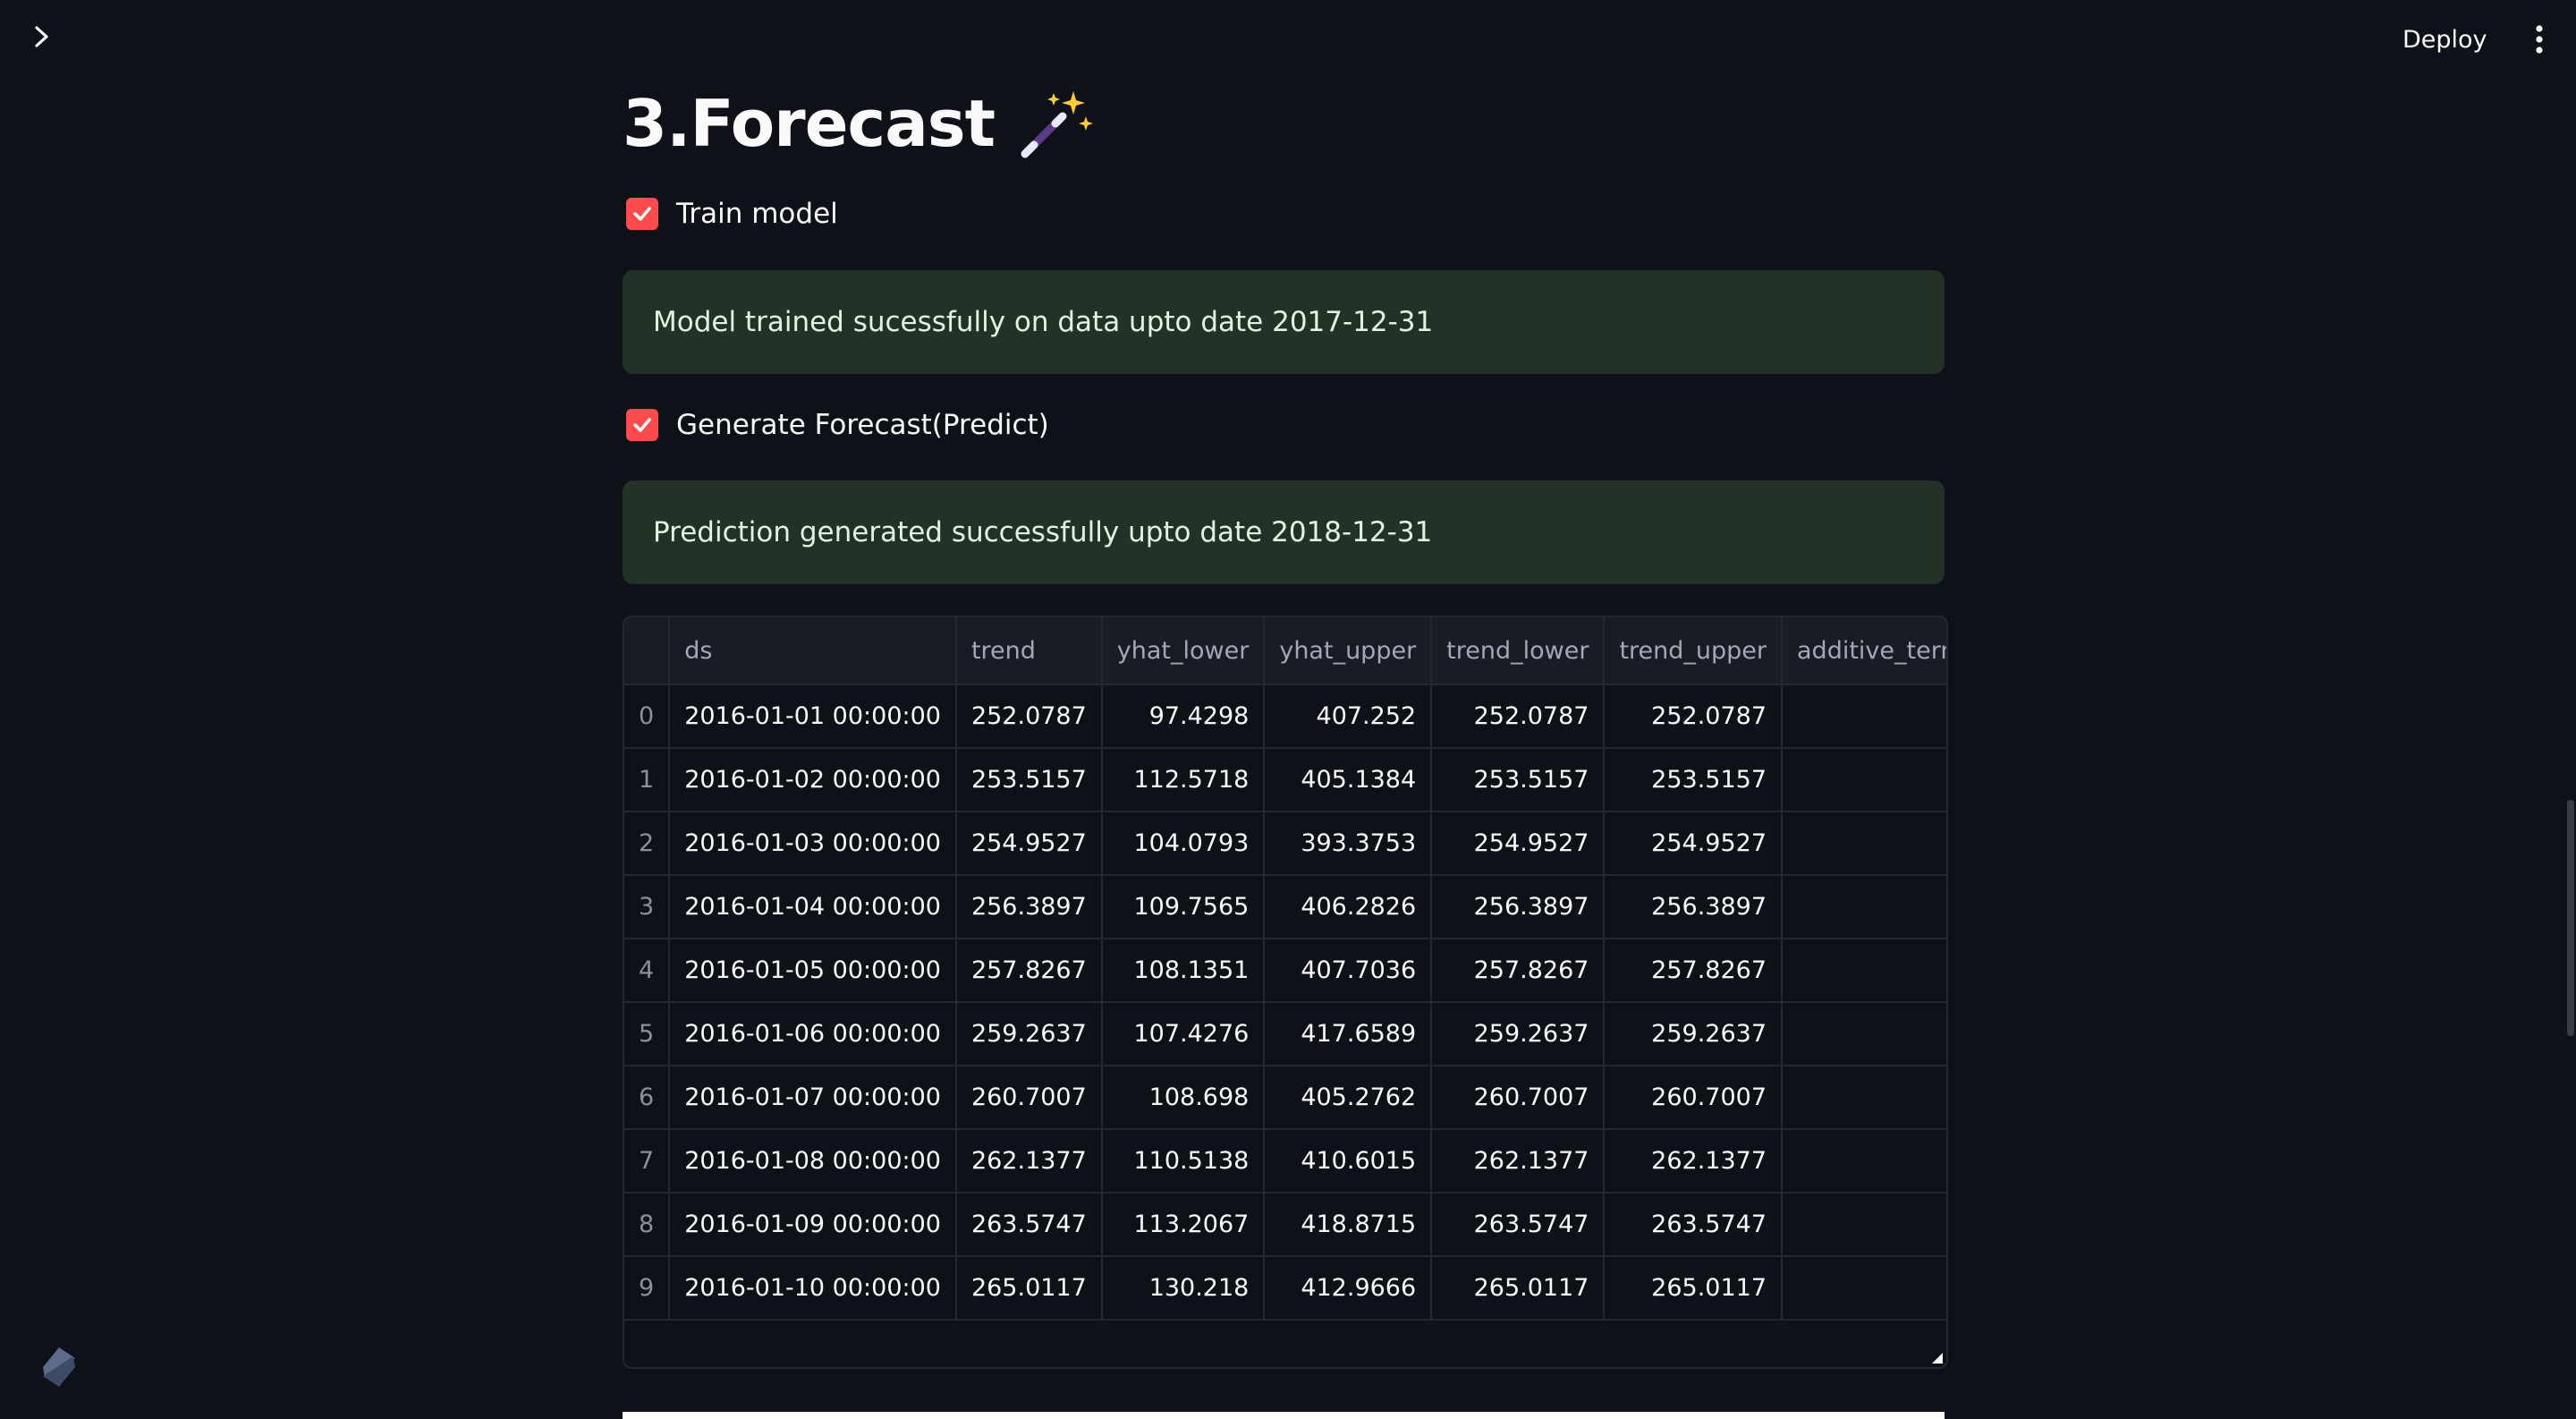 The height and width of the screenshot is (1419, 2576). I want to click on main-menu-button, so click(2539, 39).